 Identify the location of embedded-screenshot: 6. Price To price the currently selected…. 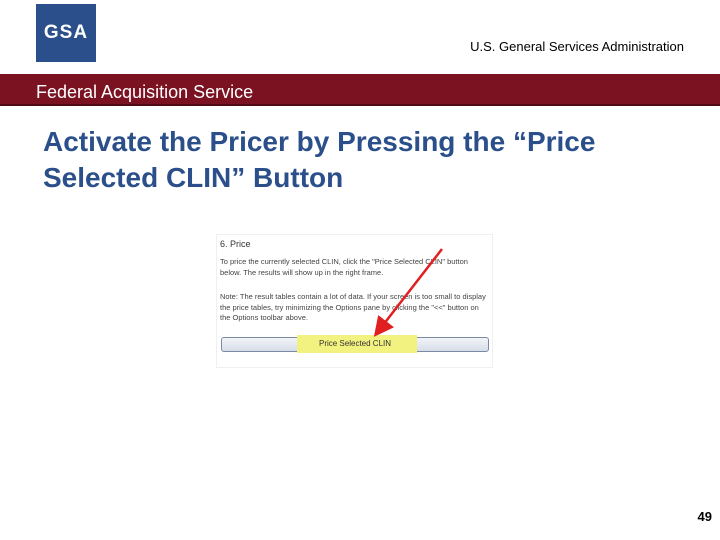
(354, 301).